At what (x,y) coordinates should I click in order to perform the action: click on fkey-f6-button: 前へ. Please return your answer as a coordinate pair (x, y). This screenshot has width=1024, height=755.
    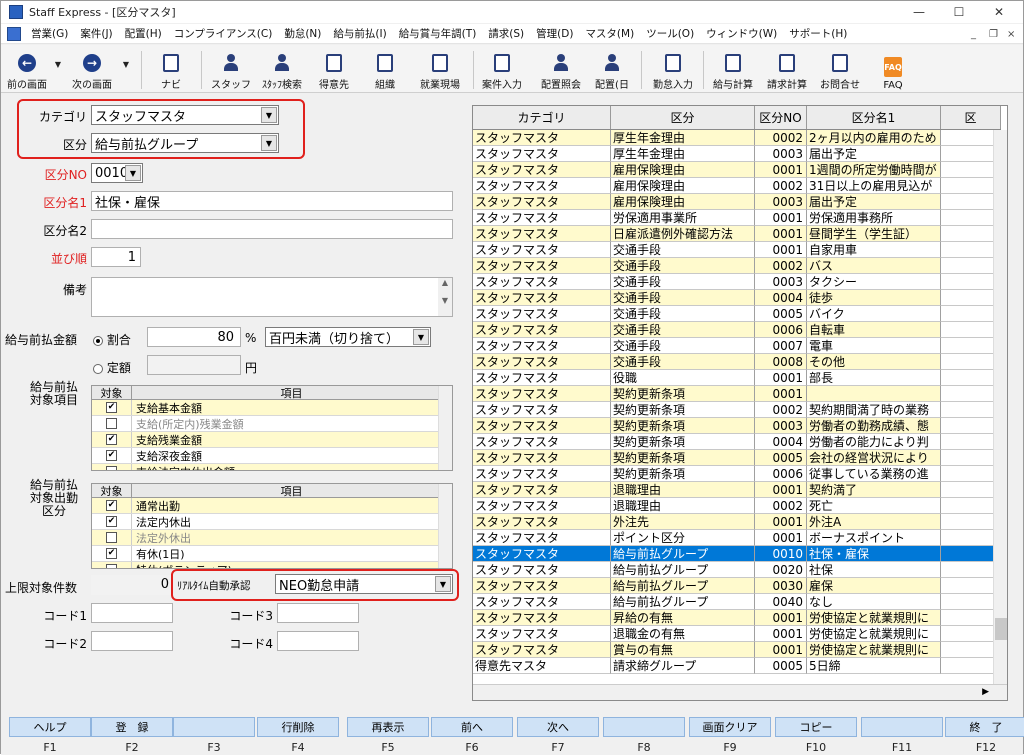
    Looking at the image, I should click on (472, 727).